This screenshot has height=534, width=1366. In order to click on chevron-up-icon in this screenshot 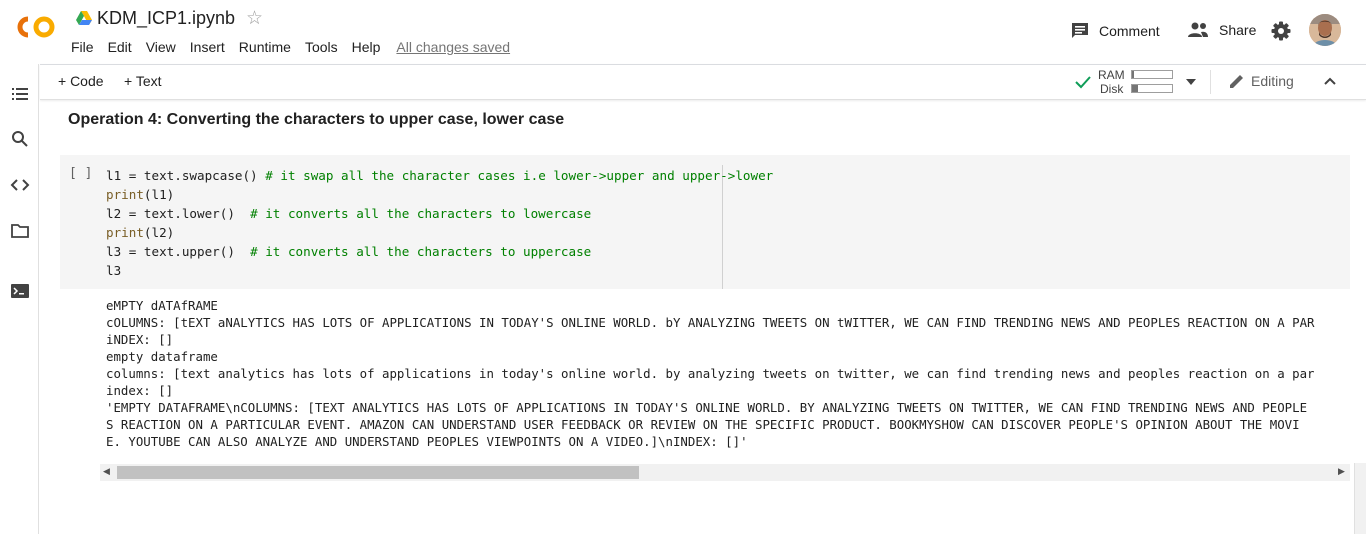, I will do `click(1330, 81)`.